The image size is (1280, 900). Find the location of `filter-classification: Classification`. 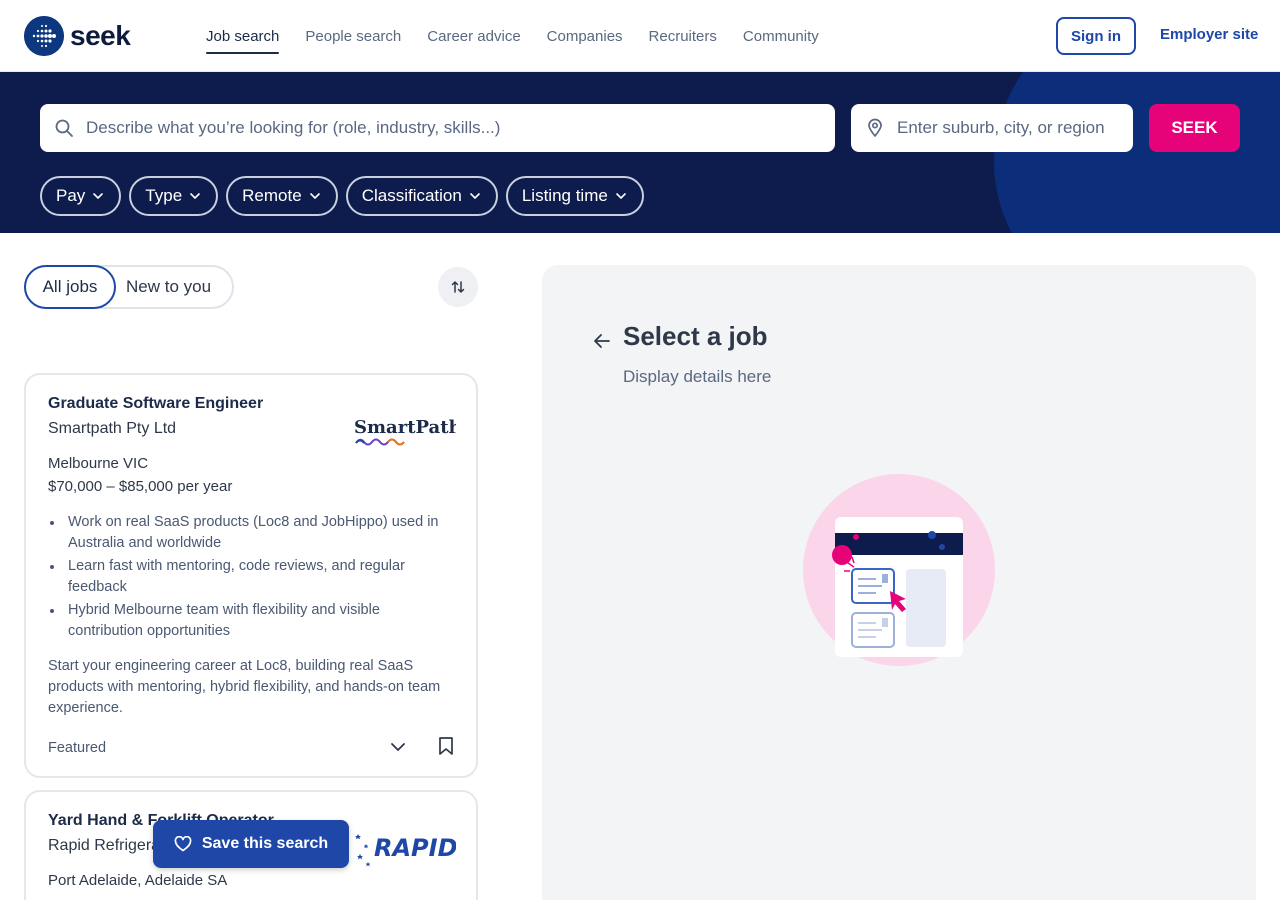

filter-classification: Classification is located at coordinates (421, 196).